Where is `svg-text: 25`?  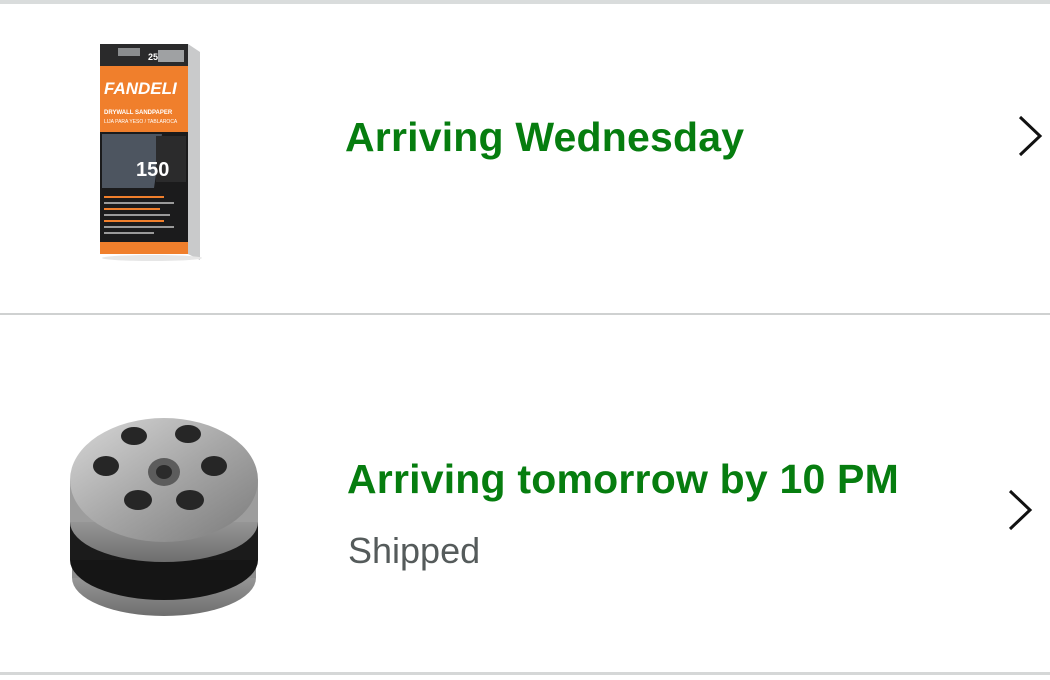
svg-text: 25 is located at coordinates (153, 57).